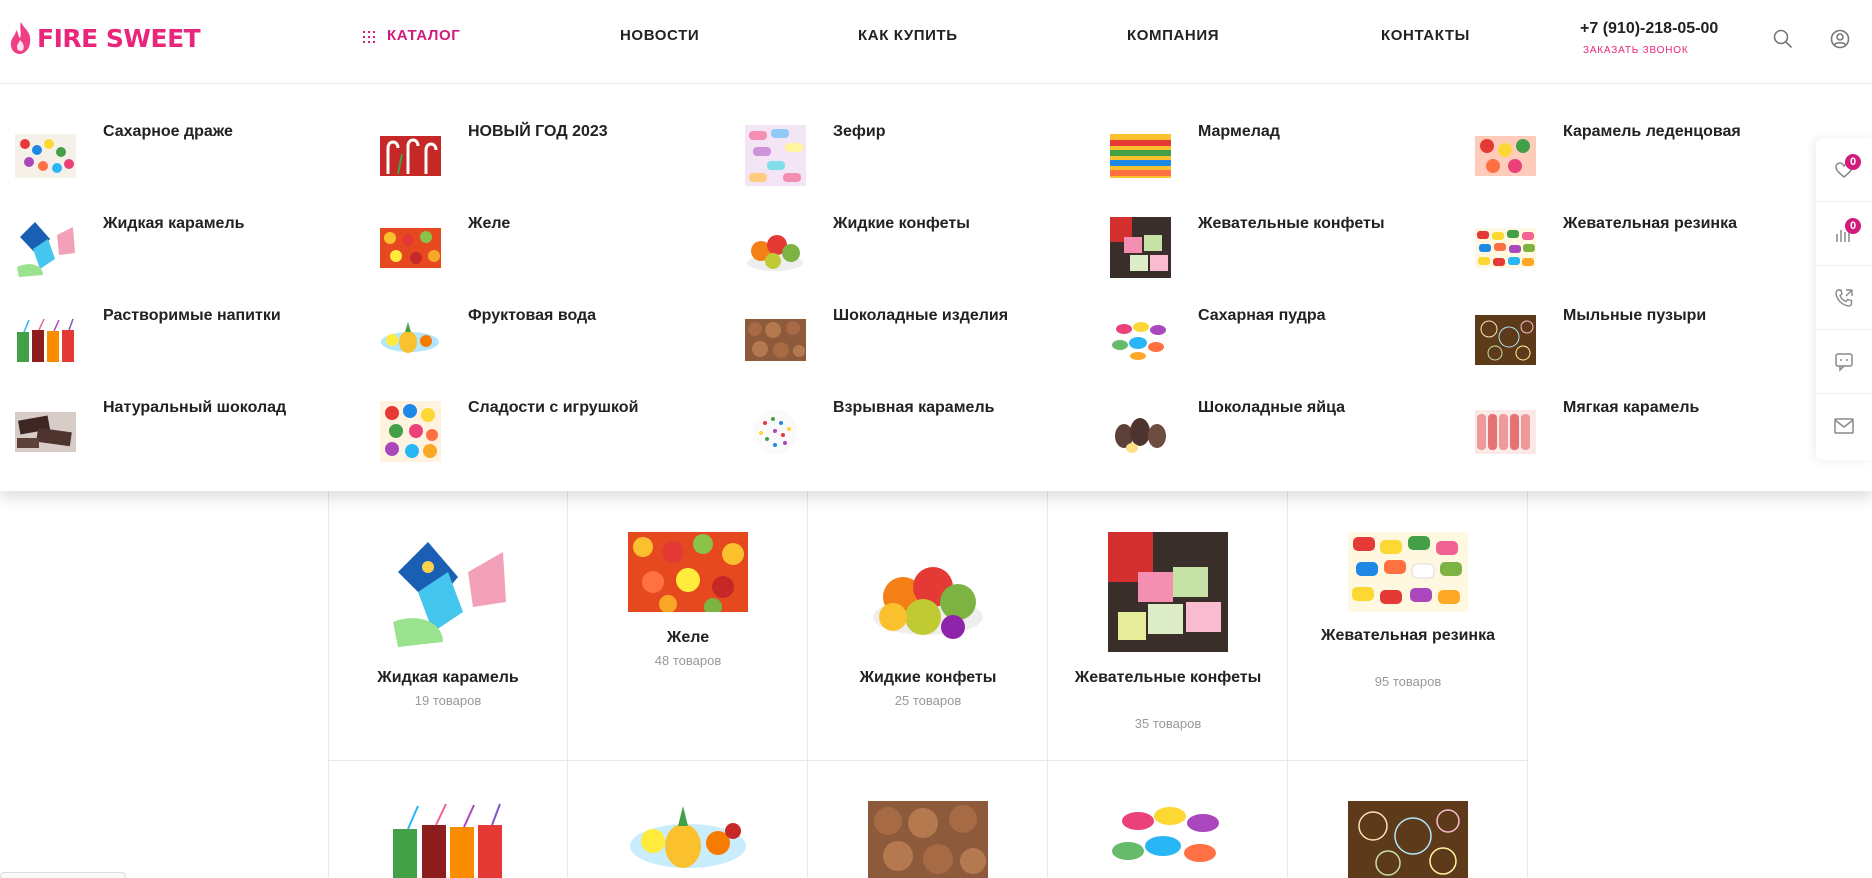  What do you see at coordinates (659, 35) in the screenshot?
I see `nav-news: НОВОСТИ` at bounding box center [659, 35].